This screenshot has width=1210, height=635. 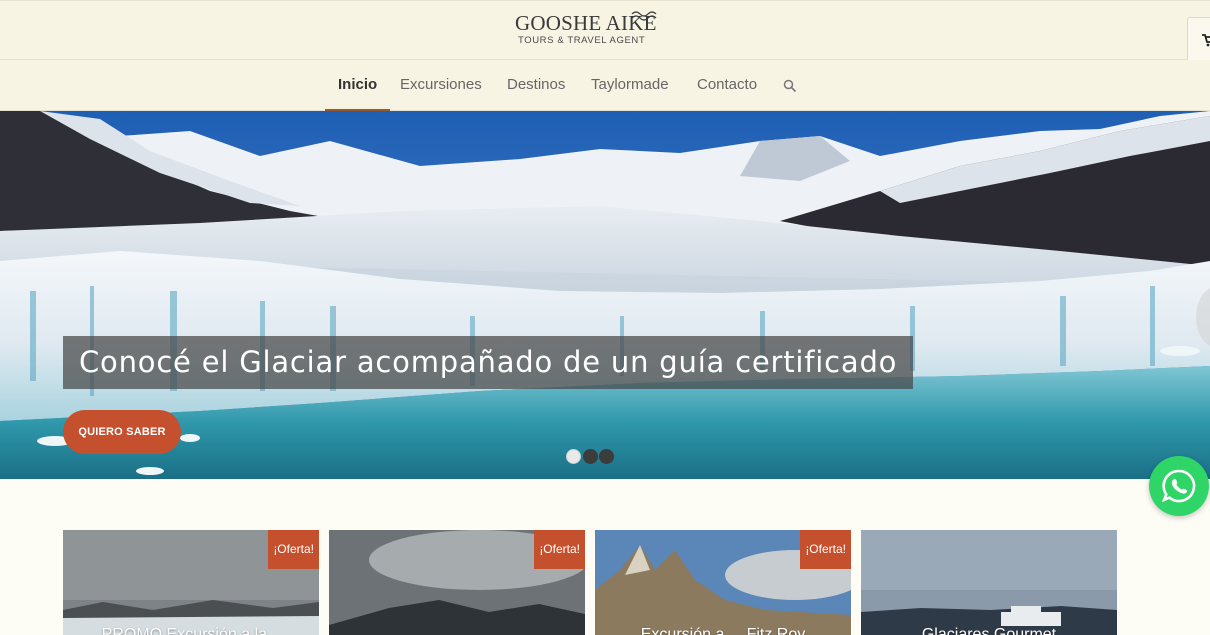 I want to click on nav-item-taylormade: Taylormade, so click(x=630, y=85).